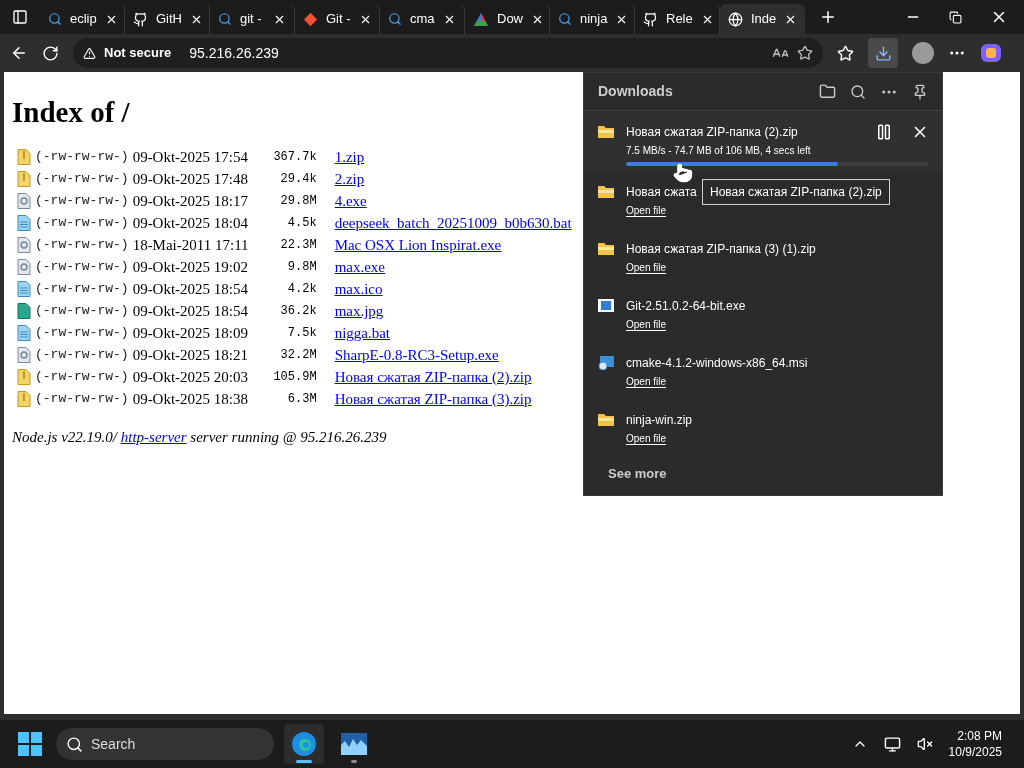 The width and height of the screenshot is (1024, 768). I want to click on file-size: 22.3M, so click(298, 245).